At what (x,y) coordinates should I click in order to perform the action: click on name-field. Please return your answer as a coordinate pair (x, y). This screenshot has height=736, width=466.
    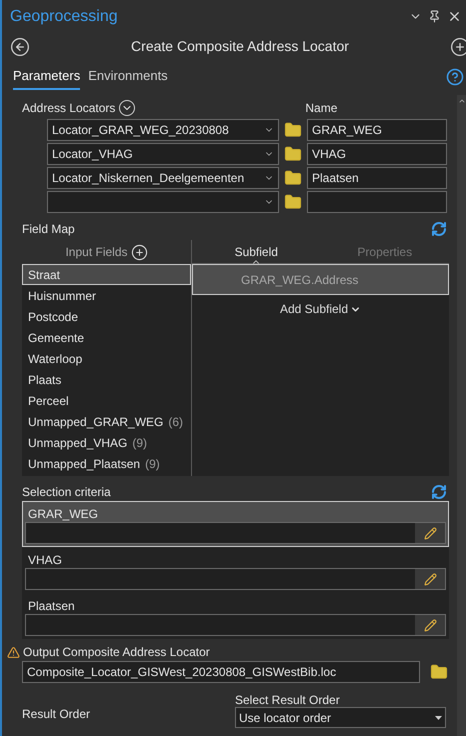
    Looking at the image, I should click on (377, 202).